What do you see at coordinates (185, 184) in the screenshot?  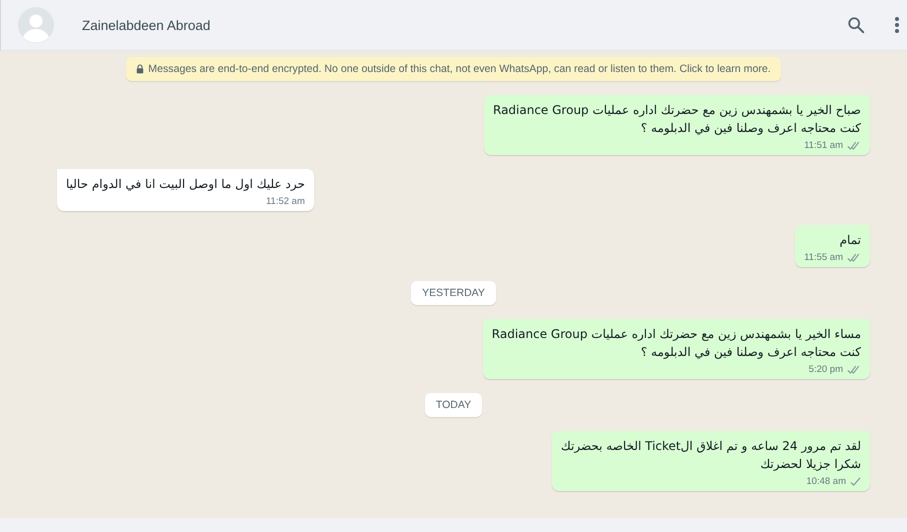 I see `message-text: حرد عليك اول ما اوصل البيت انا في الدوام حاليا` at bounding box center [185, 184].